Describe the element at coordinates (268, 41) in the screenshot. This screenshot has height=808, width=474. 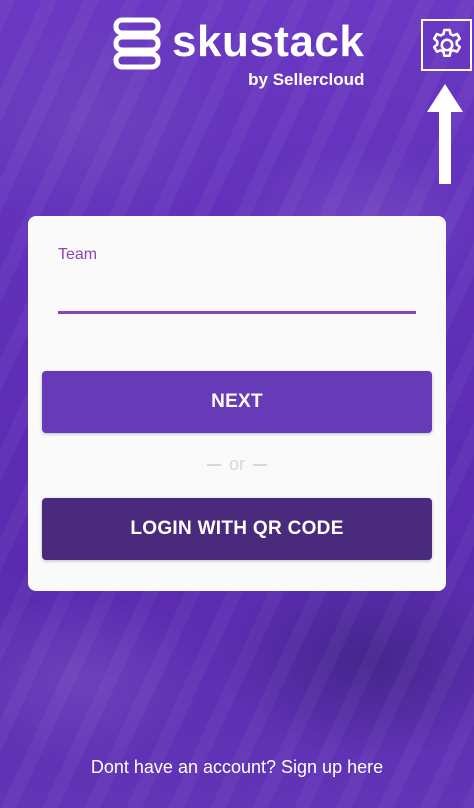
I see `brand-name: skustack` at that location.